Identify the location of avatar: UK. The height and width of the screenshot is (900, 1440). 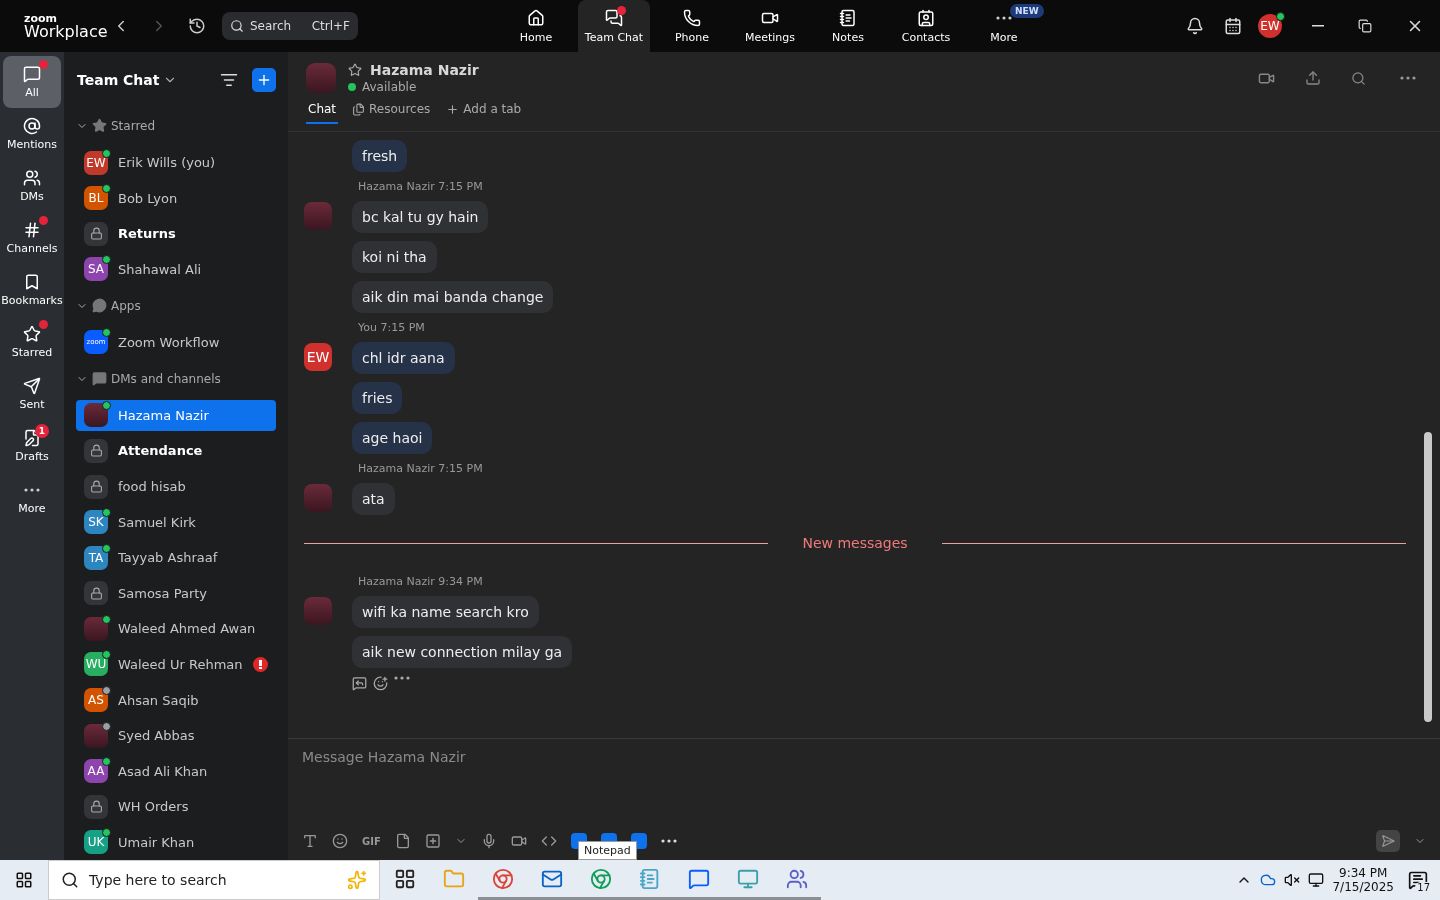
(96, 842).